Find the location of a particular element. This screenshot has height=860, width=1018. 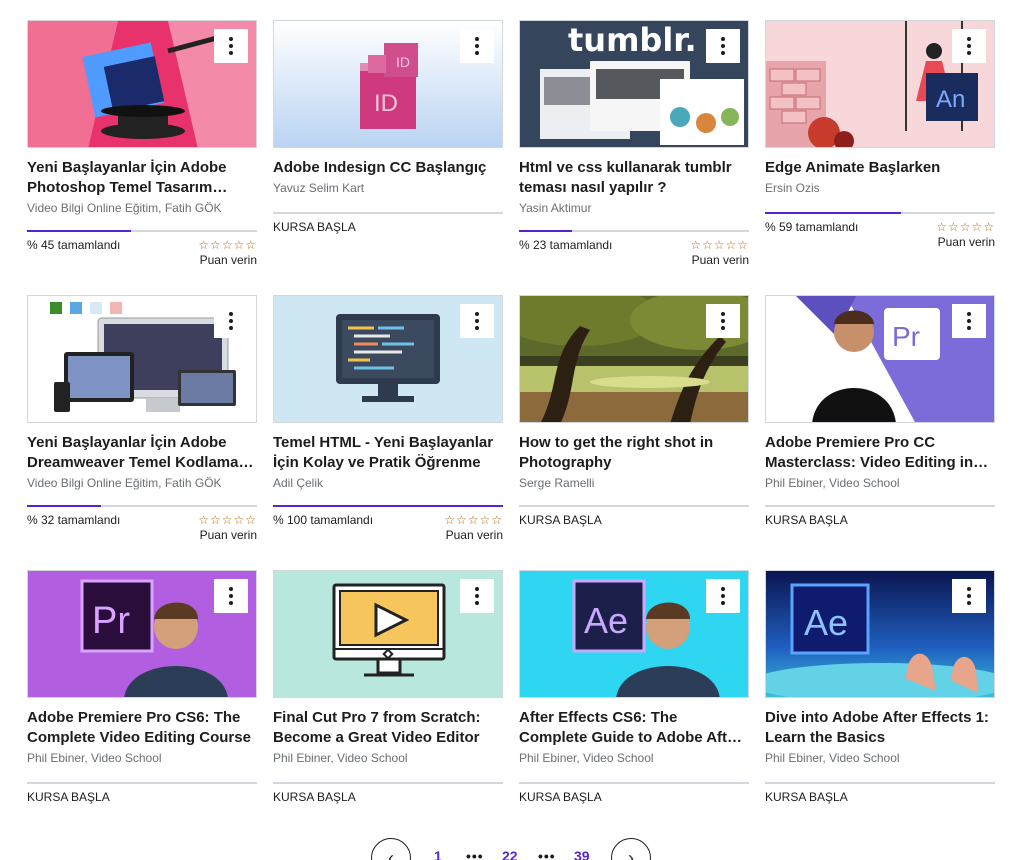

next-page-button: › is located at coordinates (631, 849).